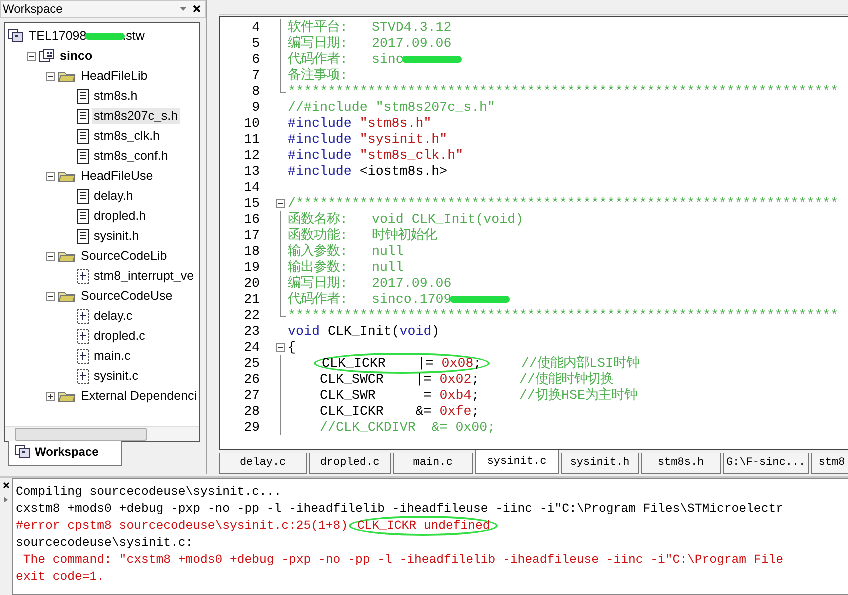 This screenshot has height=595, width=848. Describe the element at coordinates (127, 296) in the screenshot. I see `tree-item: SourceCodeUse` at that location.